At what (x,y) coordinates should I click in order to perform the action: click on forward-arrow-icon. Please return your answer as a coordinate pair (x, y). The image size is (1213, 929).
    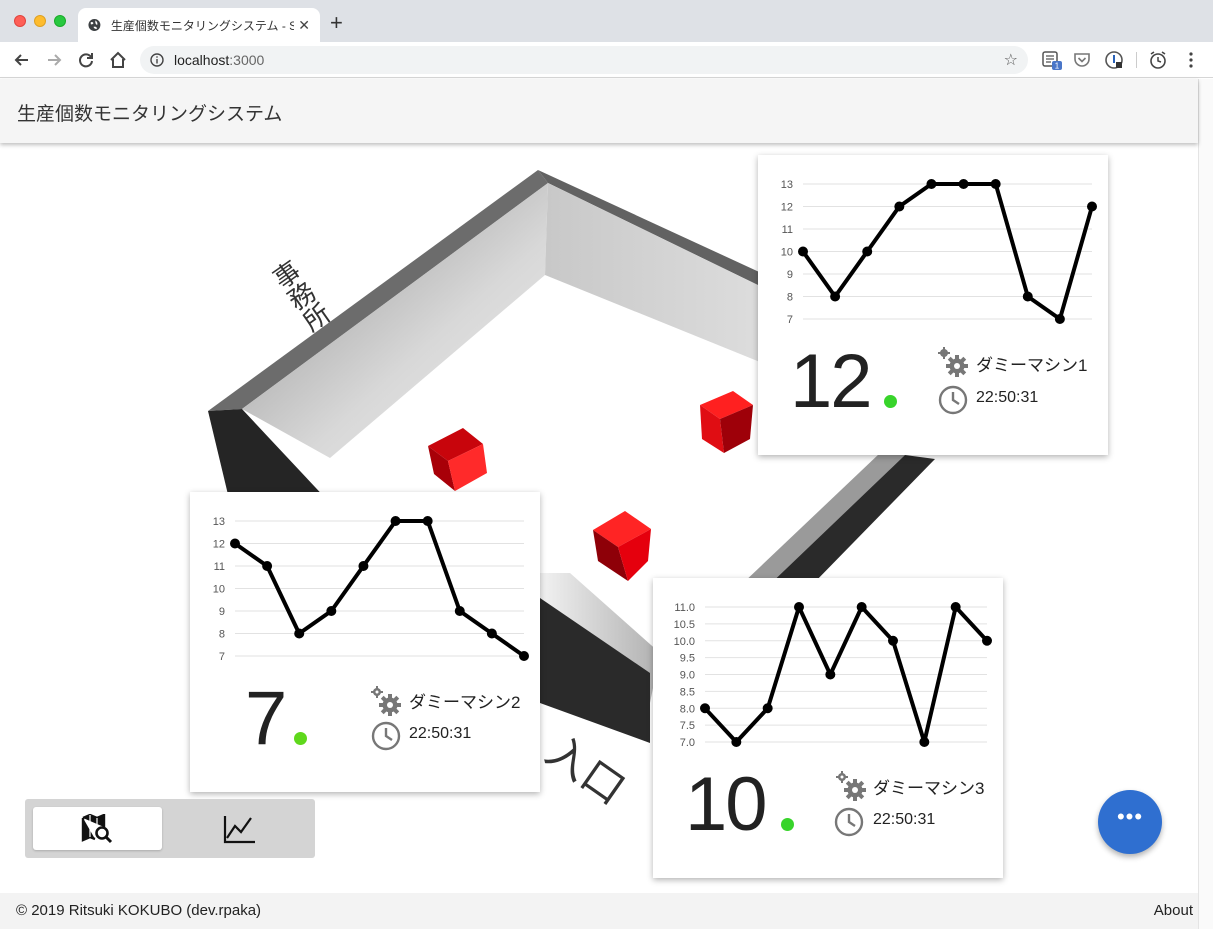
    Looking at the image, I should click on (54, 60).